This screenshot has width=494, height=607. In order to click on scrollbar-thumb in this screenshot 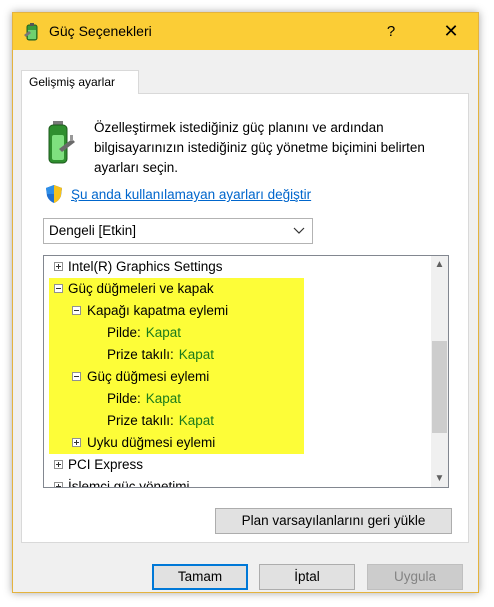, I will do `click(439, 387)`.